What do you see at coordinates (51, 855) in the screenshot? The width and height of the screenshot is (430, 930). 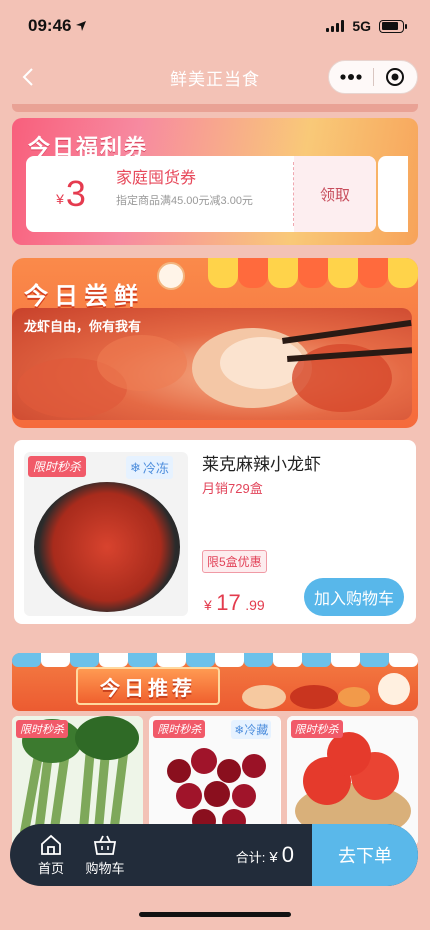 I see `tab-home: 首页` at bounding box center [51, 855].